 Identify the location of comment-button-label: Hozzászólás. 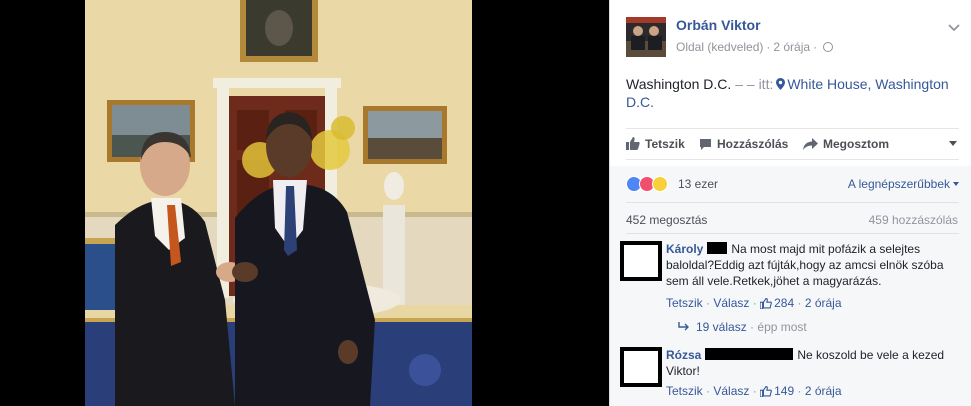
(753, 144).